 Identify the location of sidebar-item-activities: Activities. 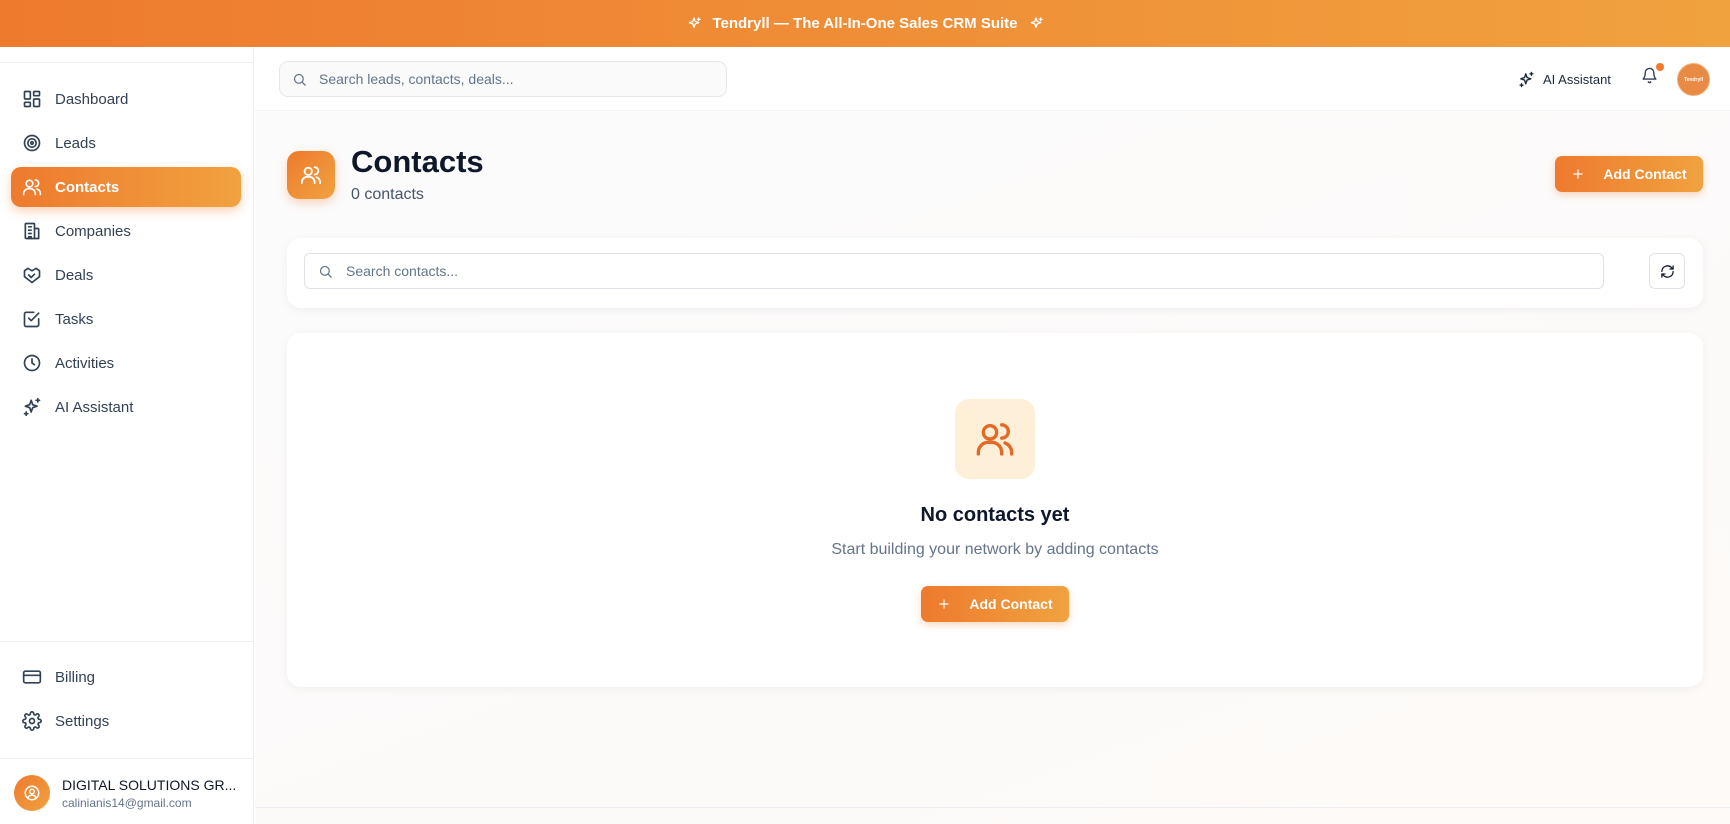
(126, 363).